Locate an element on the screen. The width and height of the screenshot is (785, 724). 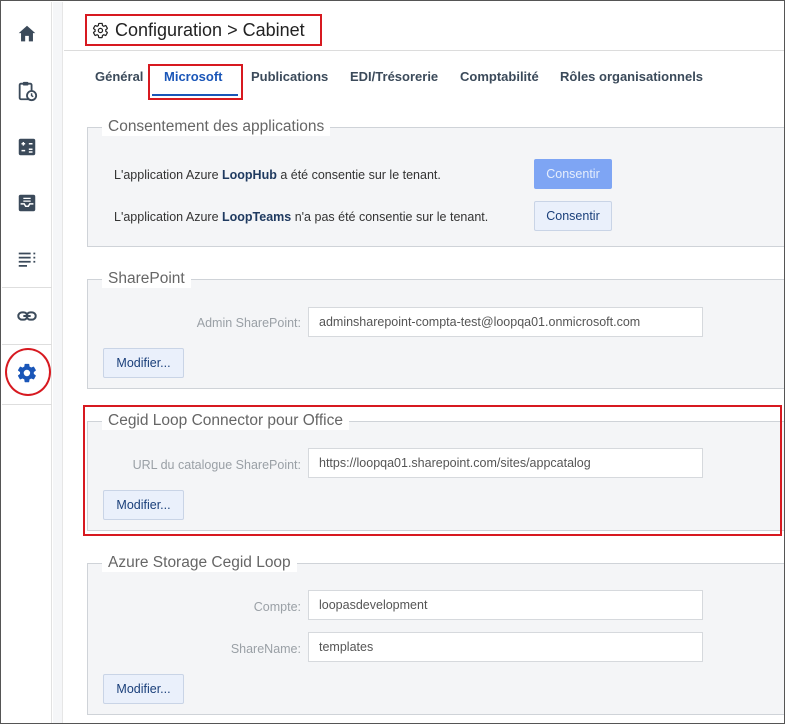
tab-highlight-box is located at coordinates (195, 82).